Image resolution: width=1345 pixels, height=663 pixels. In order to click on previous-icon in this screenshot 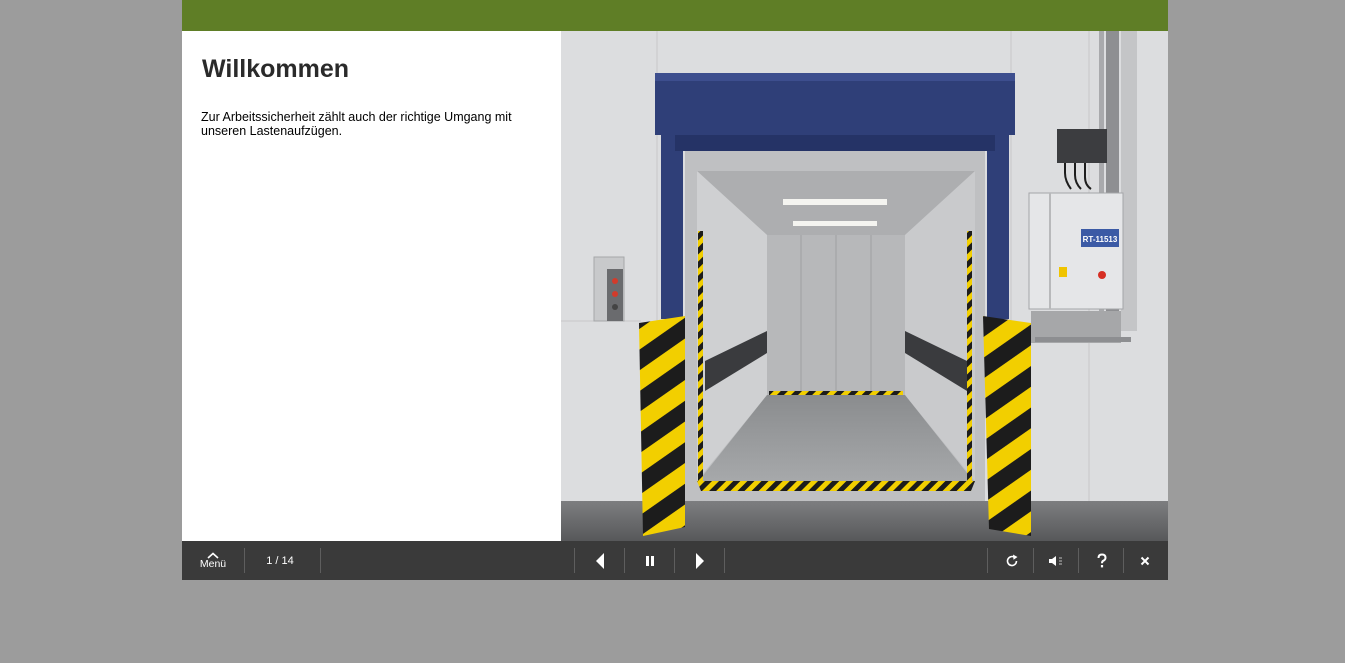, I will do `click(600, 560)`.